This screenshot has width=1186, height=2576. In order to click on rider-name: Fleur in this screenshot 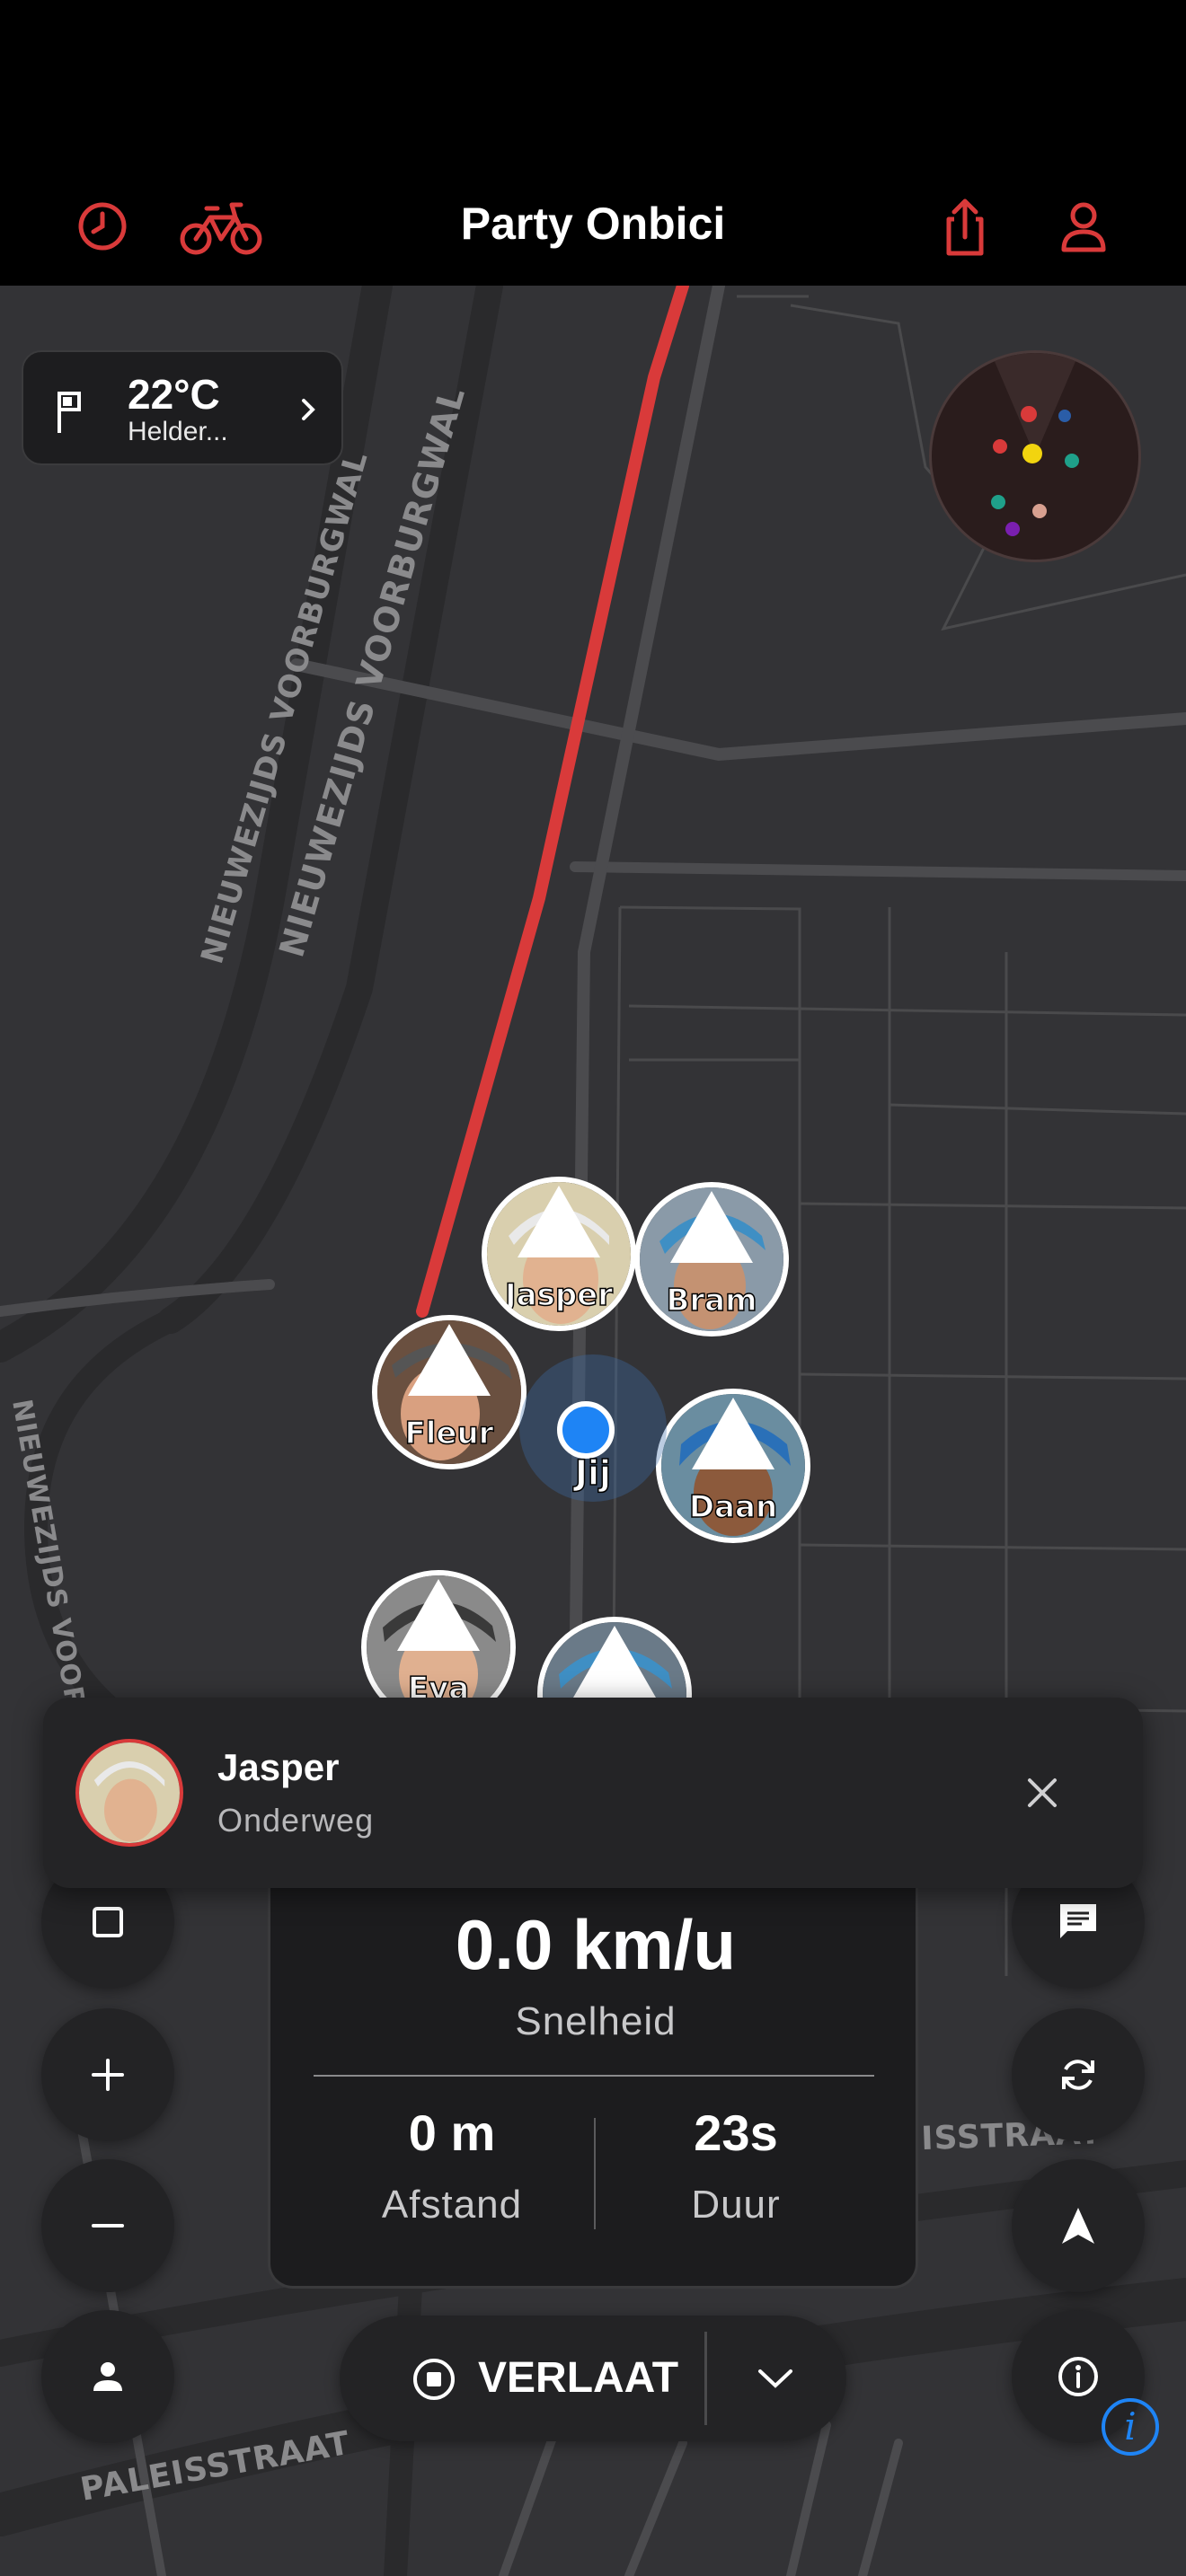, I will do `click(449, 1433)`.